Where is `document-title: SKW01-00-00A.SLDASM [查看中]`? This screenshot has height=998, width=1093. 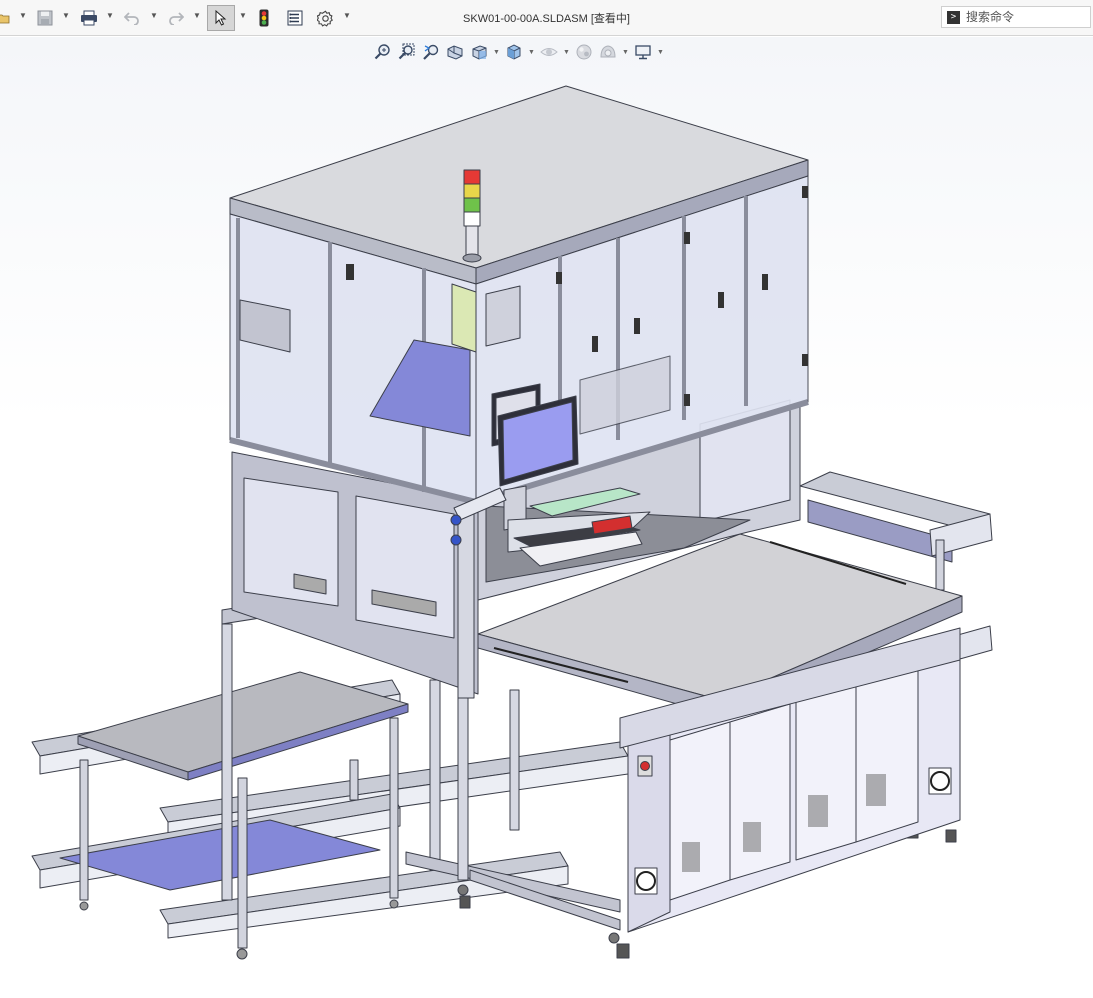 document-title: SKW01-00-00A.SLDASM [查看中] is located at coordinates (546, 19).